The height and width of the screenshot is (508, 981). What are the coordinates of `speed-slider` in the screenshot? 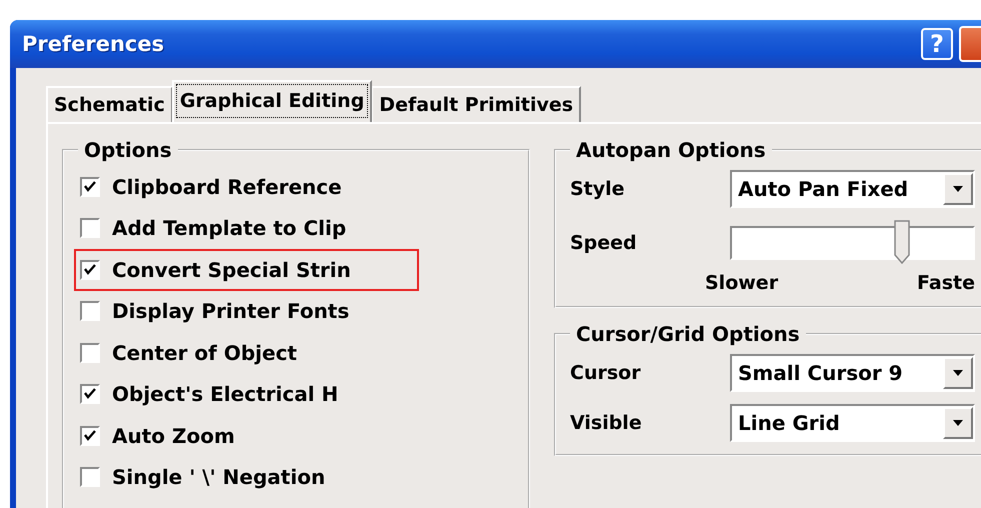 It's located at (852, 243).